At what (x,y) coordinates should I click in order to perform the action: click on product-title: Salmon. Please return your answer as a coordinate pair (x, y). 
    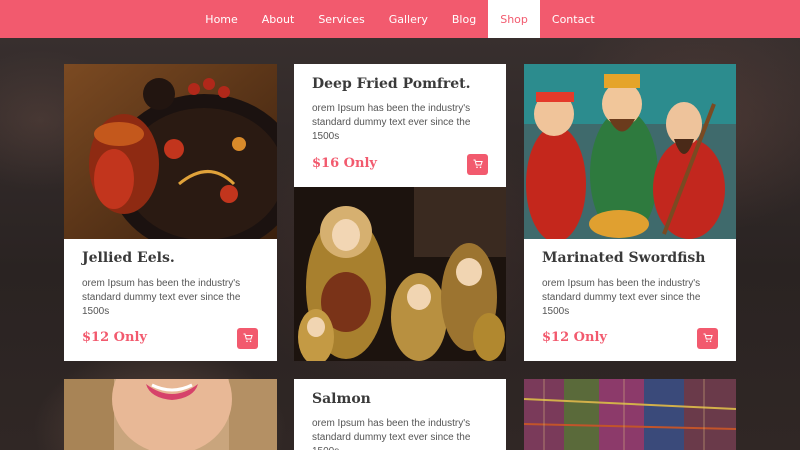
    Looking at the image, I should click on (341, 399).